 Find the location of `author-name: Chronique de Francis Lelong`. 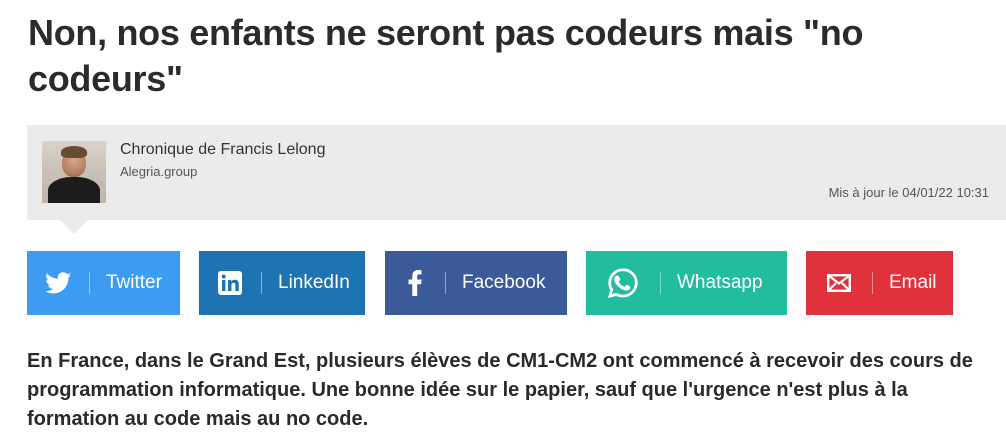

author-name: Chronique de Francis Lelong is located at coordinates (222, 150).